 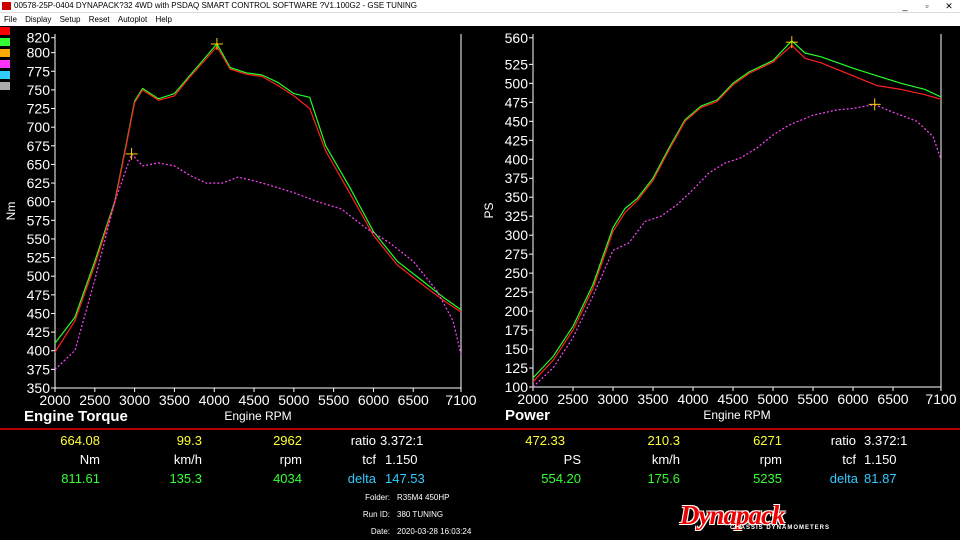 What do you see at coordinates (39, 71) in the screenshot?
I see `torque-y-tick-label: 775` at bounding box center [39, 71].